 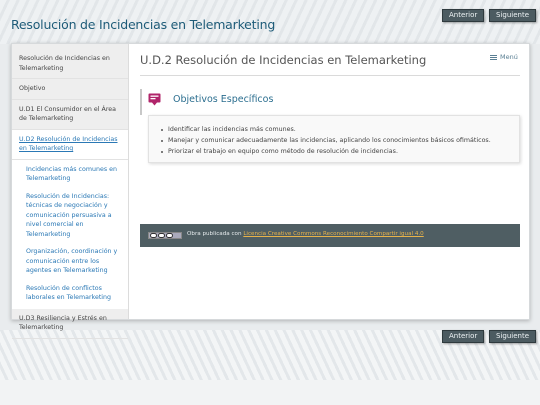 What do you see at coordinates (513, 336) in the screenshot?
I see `next-button-bottom: Siguiente` at bounding box center [513, 336].